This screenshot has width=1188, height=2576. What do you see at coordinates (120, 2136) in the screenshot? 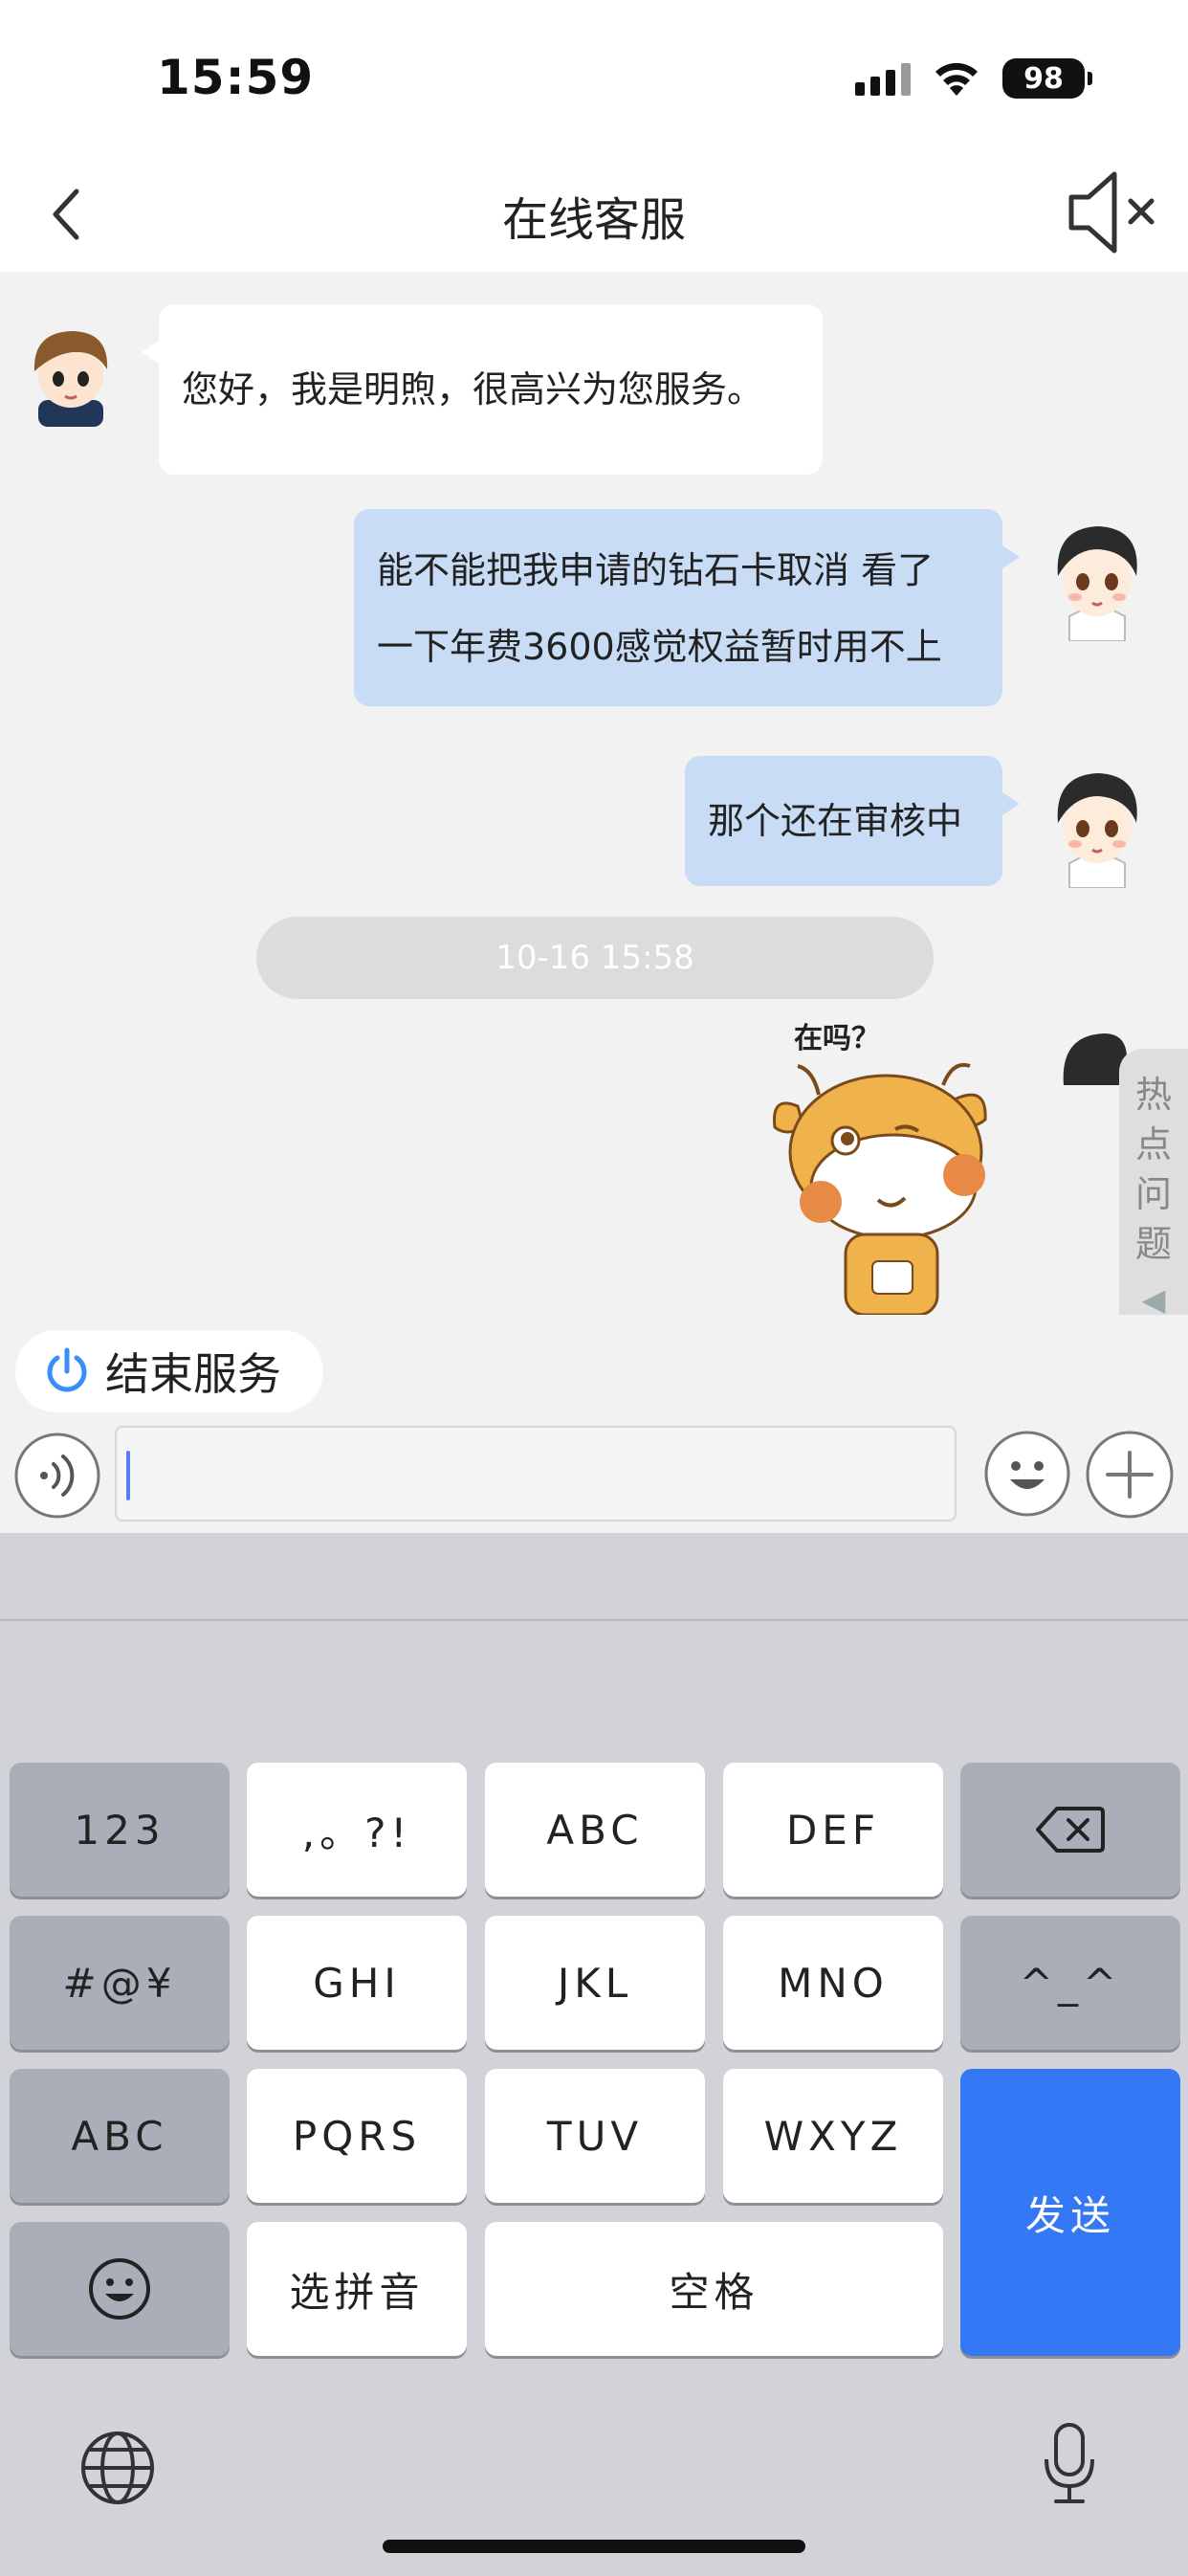
I see `key-abc-switch: ABC` at bounding box center [120, 2136].